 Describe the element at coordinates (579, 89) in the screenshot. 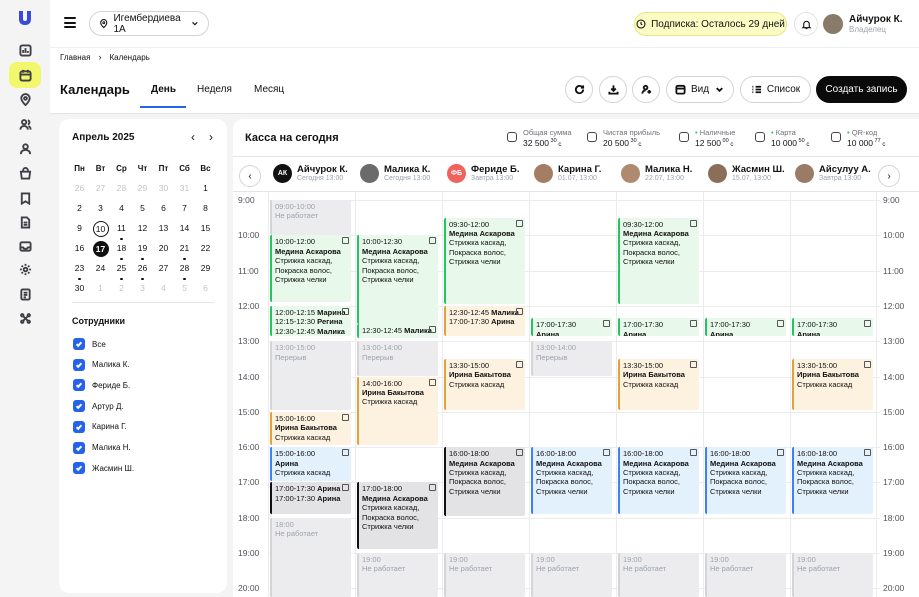

I see `refresh-button` at that location.